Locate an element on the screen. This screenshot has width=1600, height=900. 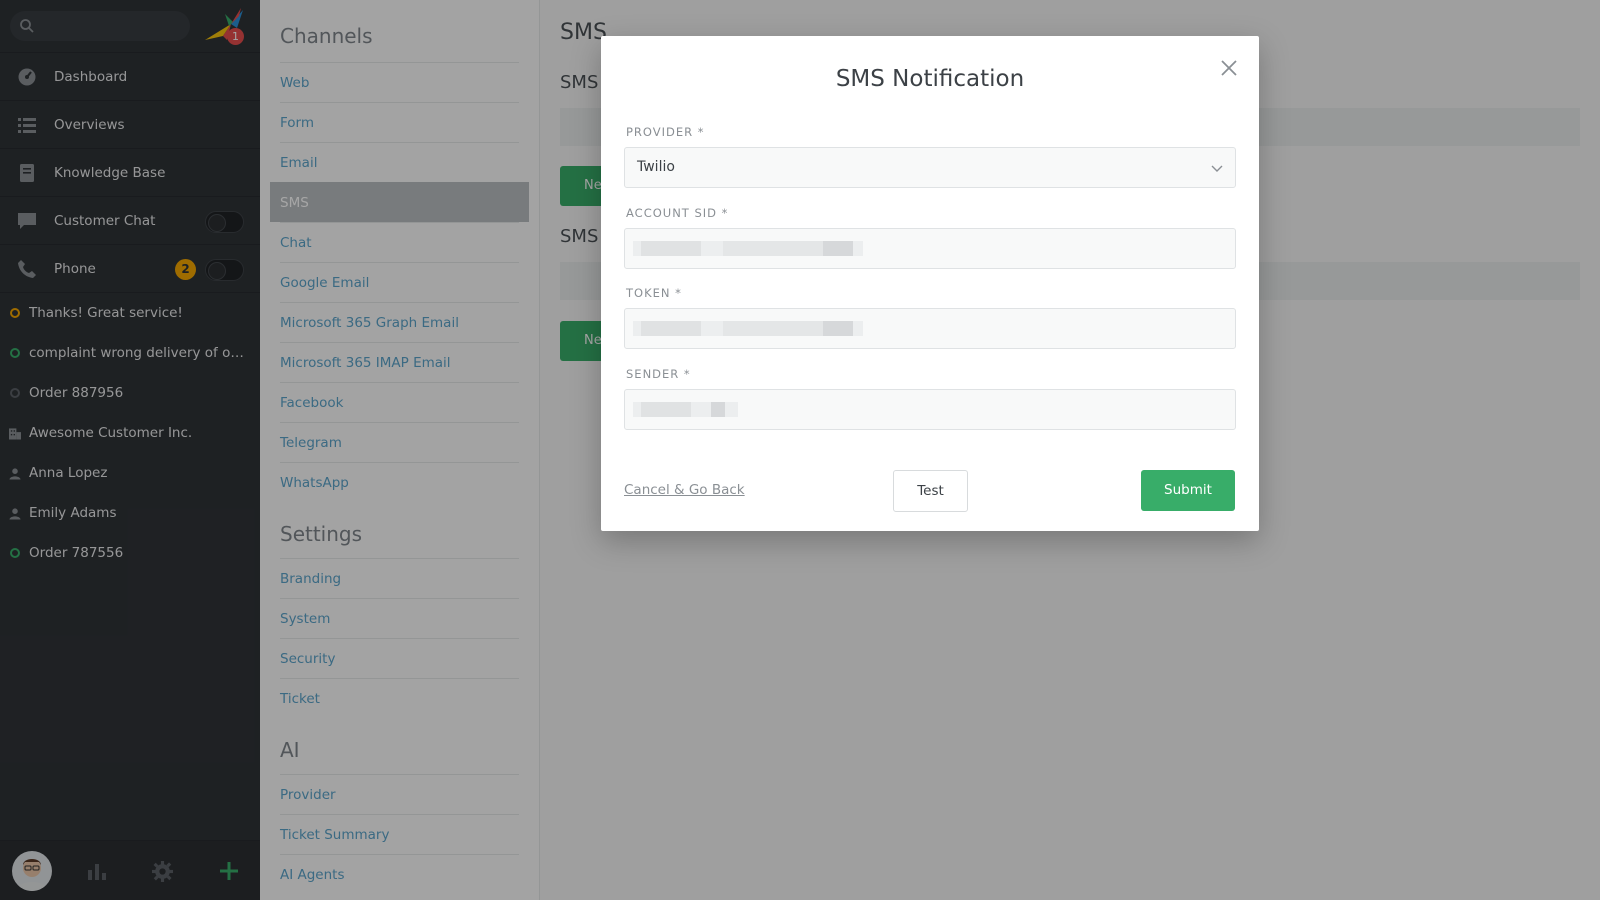
provider-value: Twilio is located at coordinates (656, 167).